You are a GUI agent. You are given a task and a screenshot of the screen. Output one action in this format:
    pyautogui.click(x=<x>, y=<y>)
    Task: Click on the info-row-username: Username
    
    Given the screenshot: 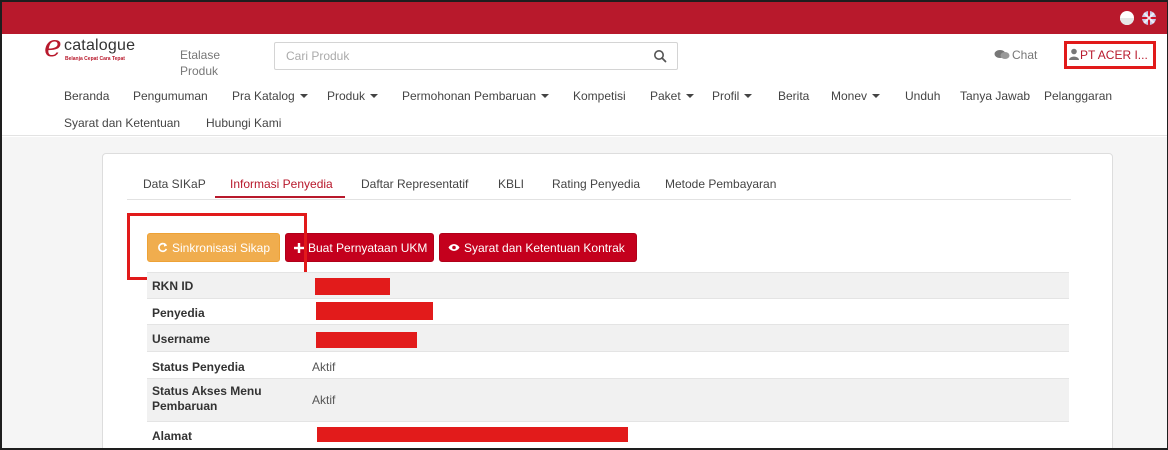 What is the action you would take?
    pyautogui.click(x=608, y=337)
    